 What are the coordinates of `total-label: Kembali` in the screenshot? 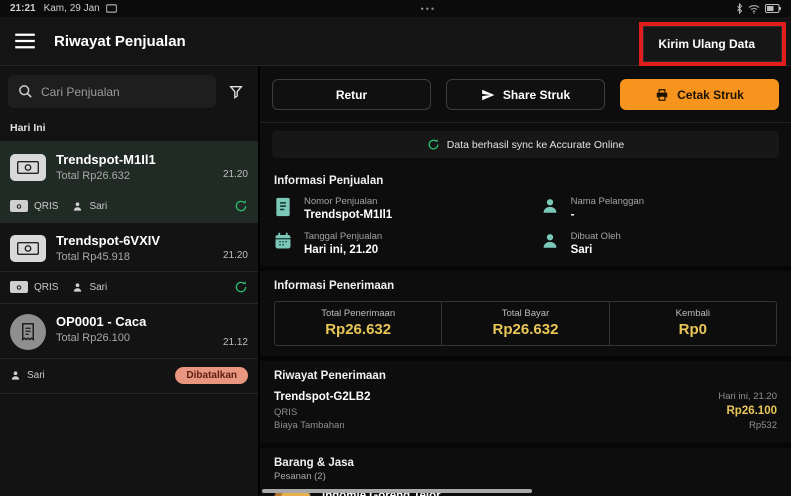 It's located at (692, 313).